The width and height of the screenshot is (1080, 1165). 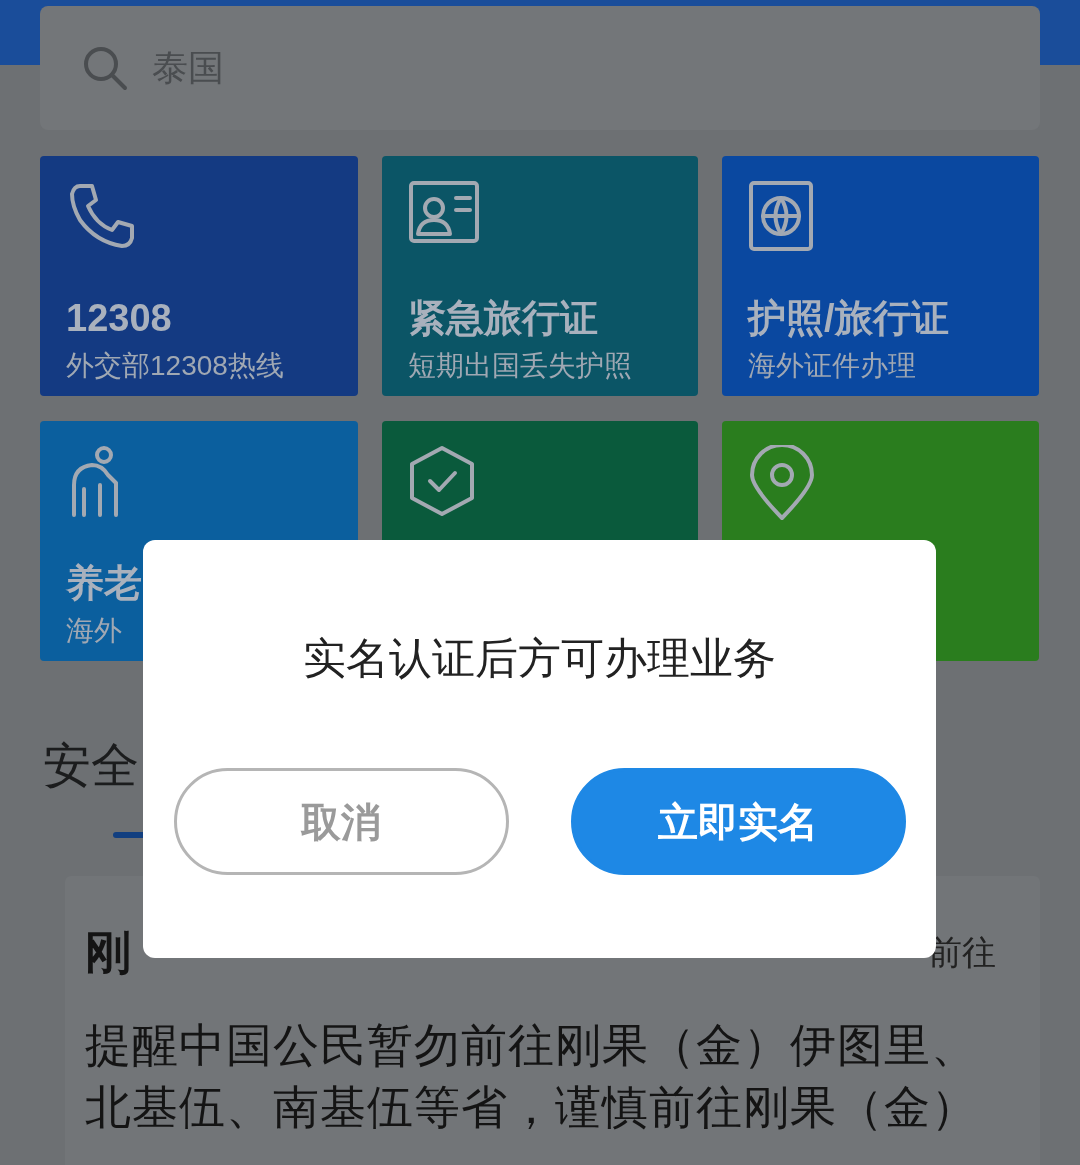 I want to click on tile-subtitle: 海外, so click(x=94, y=631).